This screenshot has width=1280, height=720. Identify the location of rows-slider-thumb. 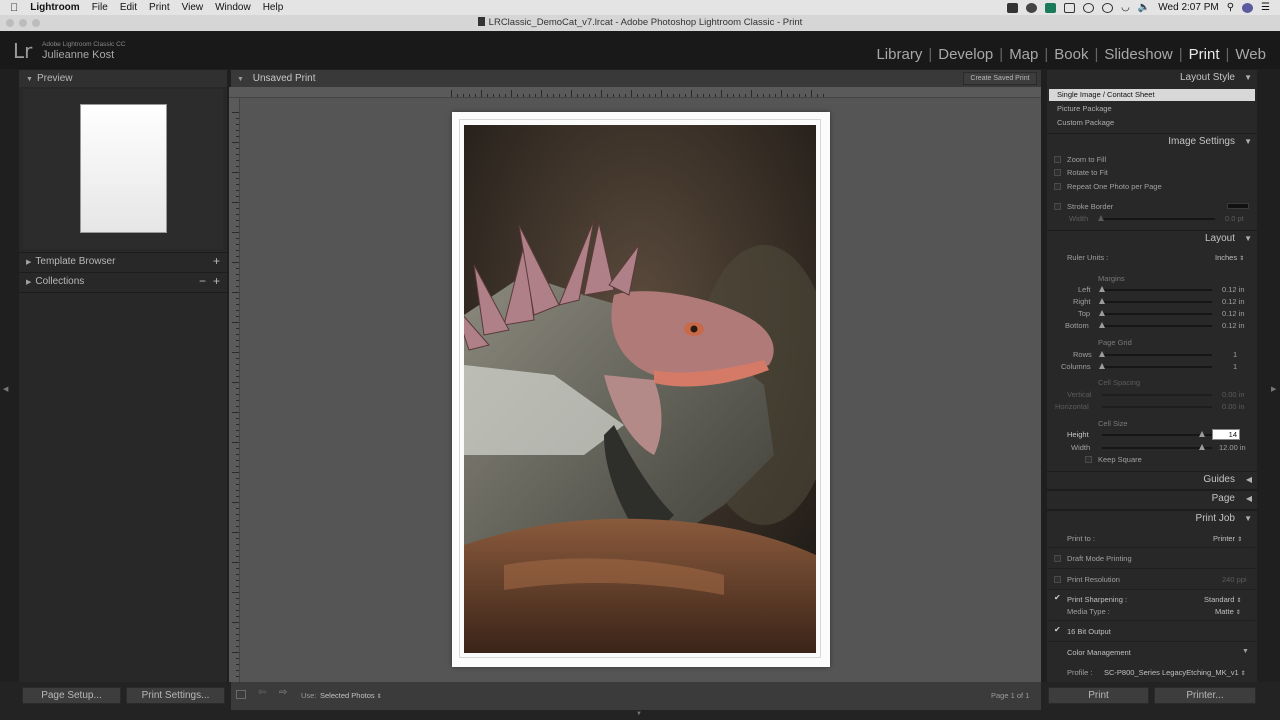
(1102, 354).